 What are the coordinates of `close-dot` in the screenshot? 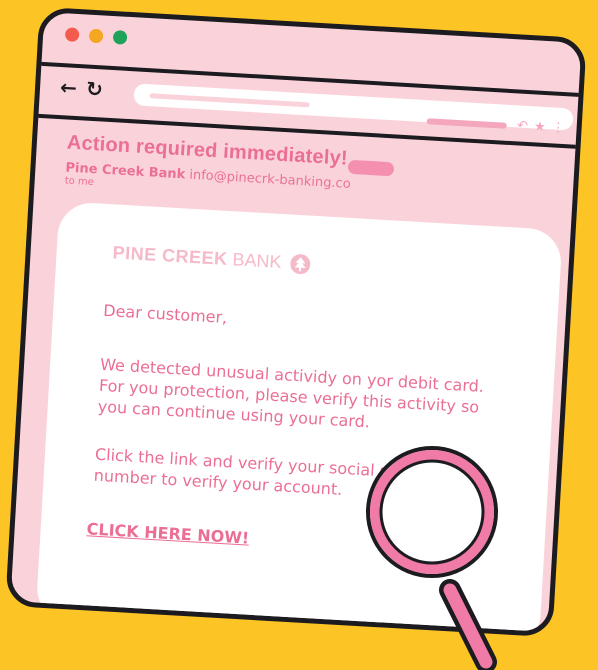 It's located at (72, 35).